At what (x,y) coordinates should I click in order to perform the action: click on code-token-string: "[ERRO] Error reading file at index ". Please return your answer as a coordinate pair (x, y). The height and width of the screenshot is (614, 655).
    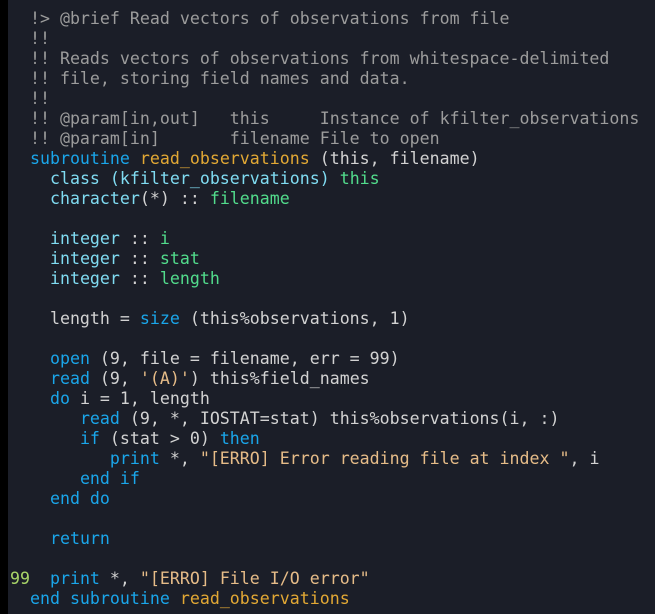
    Looking at the image, I should click on (384, 458).